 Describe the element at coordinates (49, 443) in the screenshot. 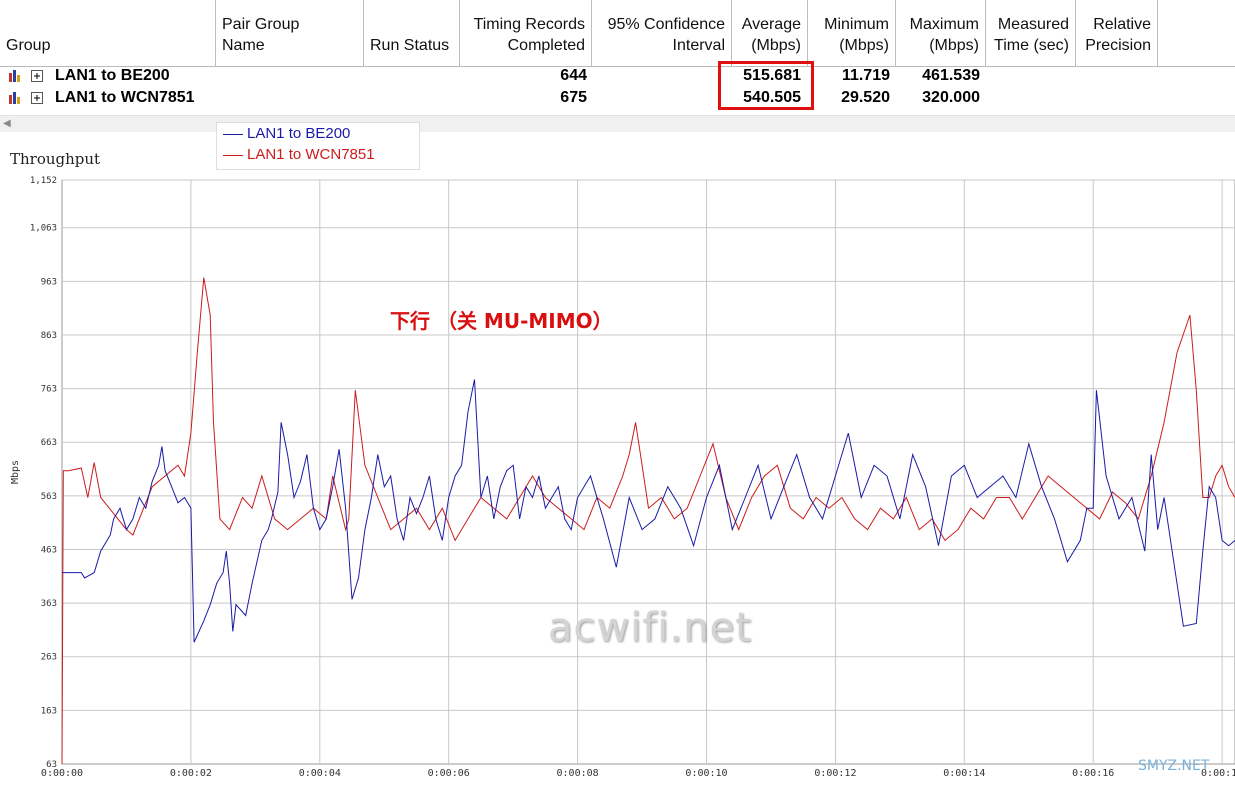

I see `y-tick-label: 663` at that location.